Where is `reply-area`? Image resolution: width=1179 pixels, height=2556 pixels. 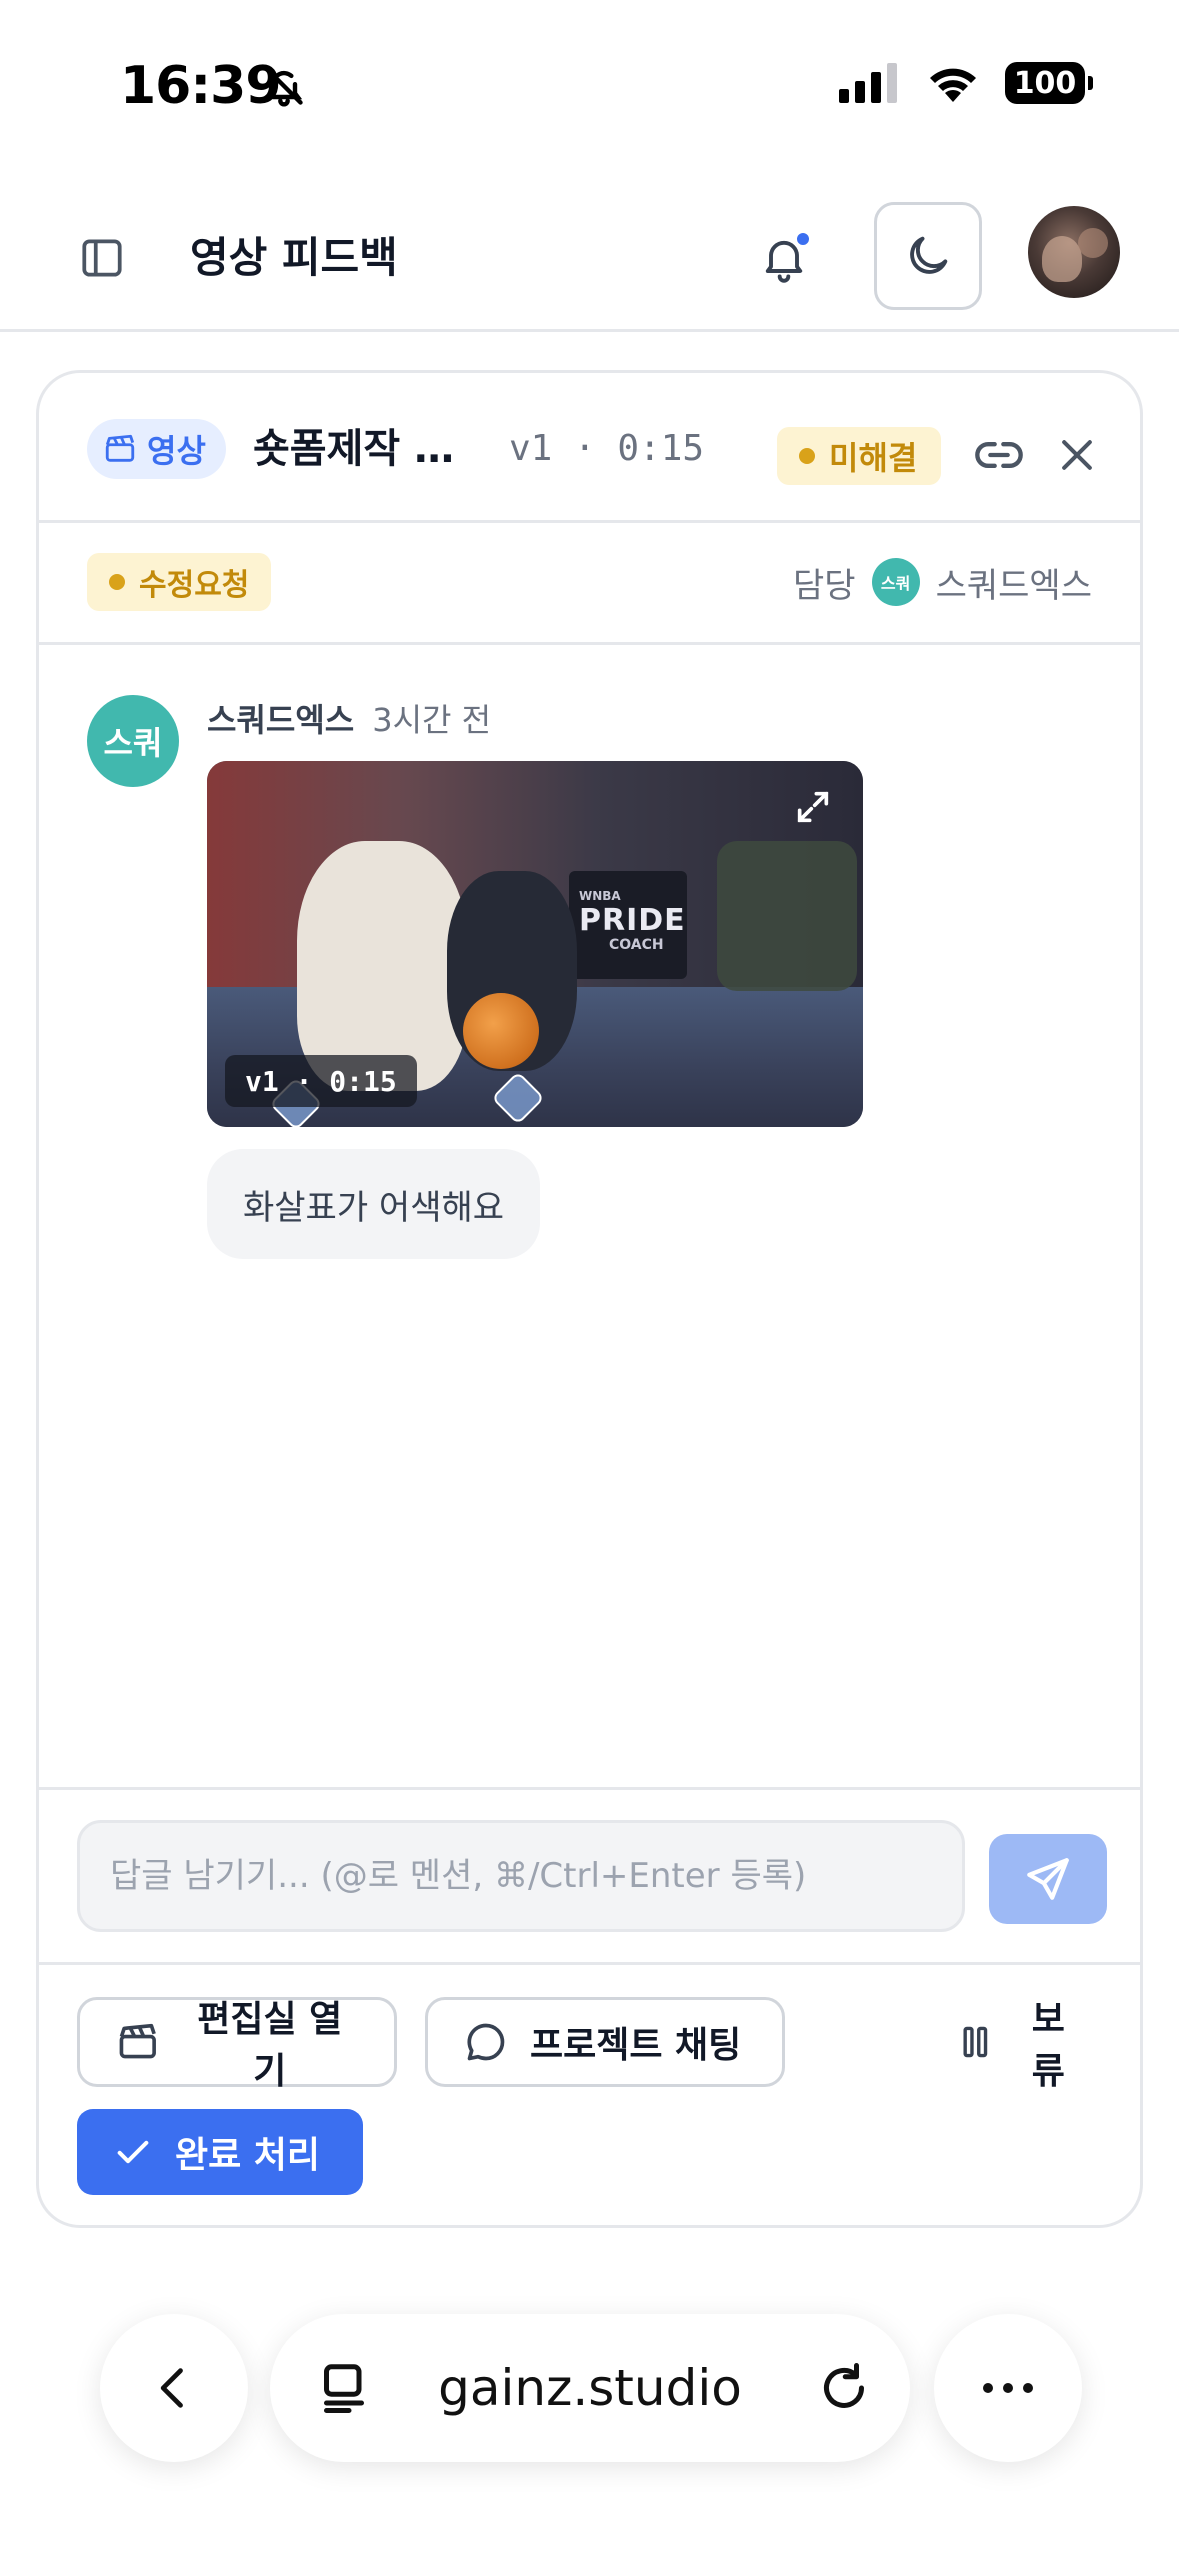
reply-area is located at coordinates (589, 1876).